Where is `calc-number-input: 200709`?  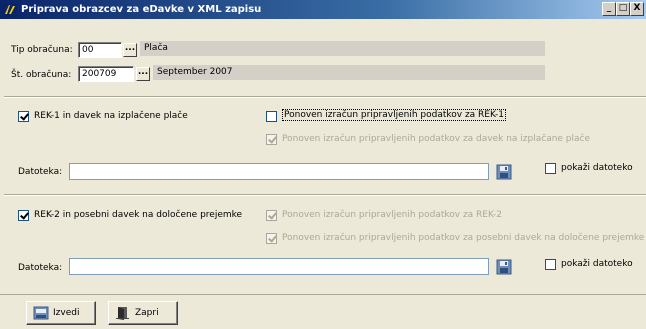
calc-number-input: 200709 is located at coordinates (106, 74).